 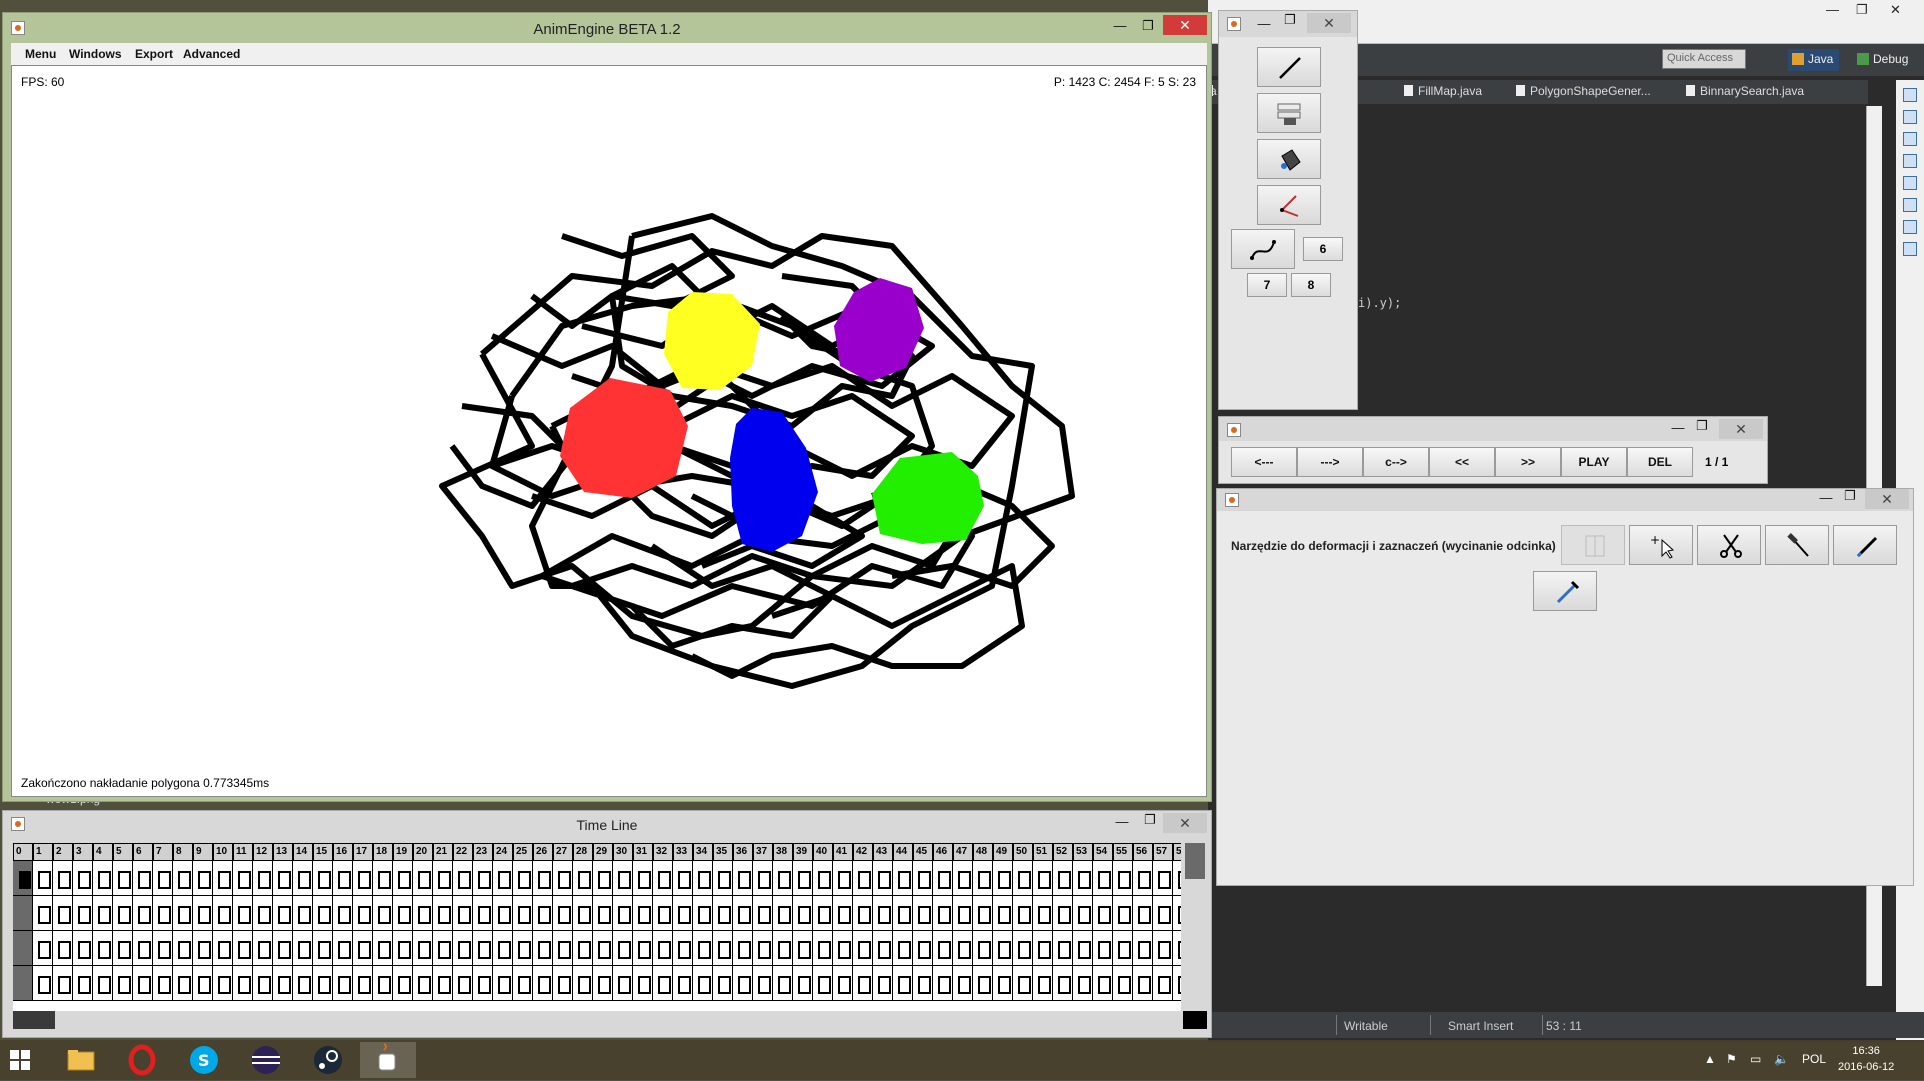 I want to click on next-frame-button: --->, so click(x=1330, y=462).